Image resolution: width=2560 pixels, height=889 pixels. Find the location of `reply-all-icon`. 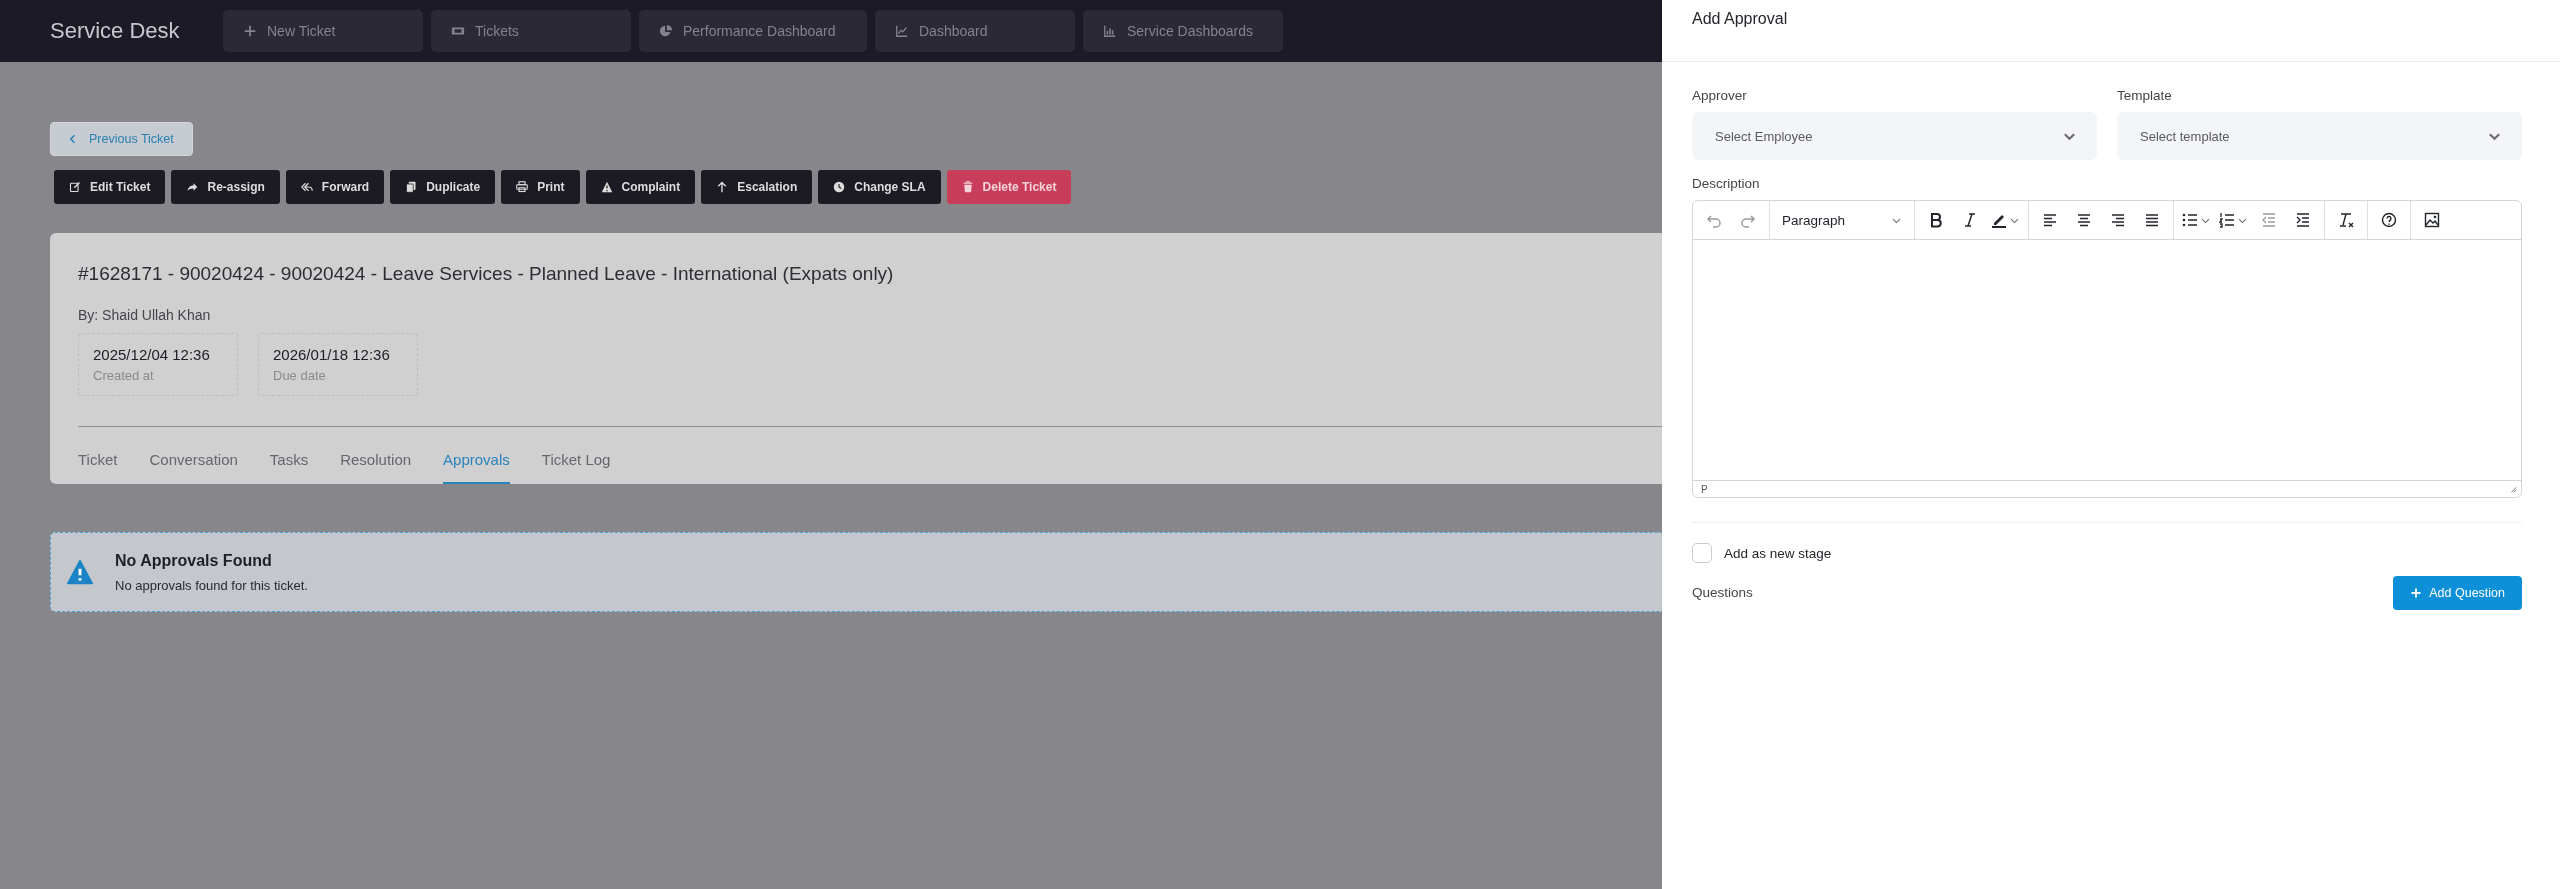

reply-all-icon is located at coordinates (306, 187).